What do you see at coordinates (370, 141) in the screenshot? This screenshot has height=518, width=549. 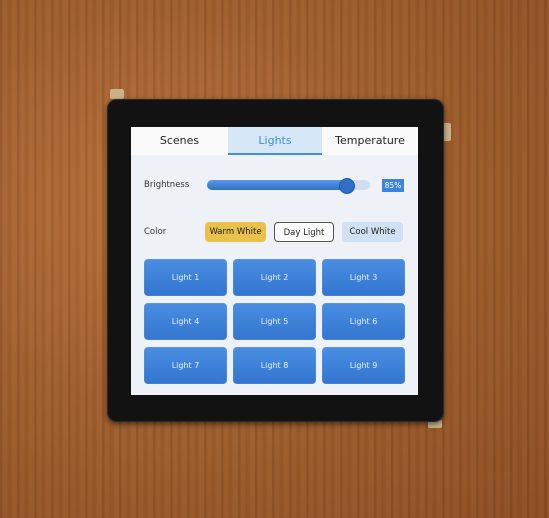 I see `tab-temperature: Temperature` at bounding box center [370, 141].